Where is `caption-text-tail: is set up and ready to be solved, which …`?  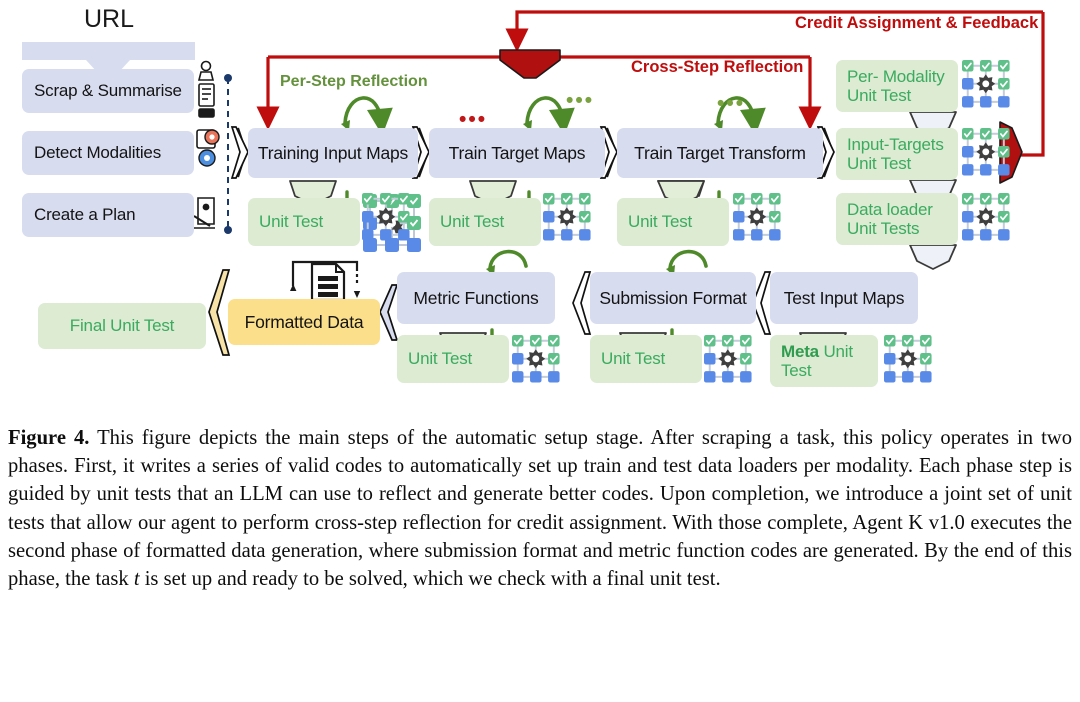
caption-text-tail: is set up and ready to be solved, which … is located at coordinates (430, 579).